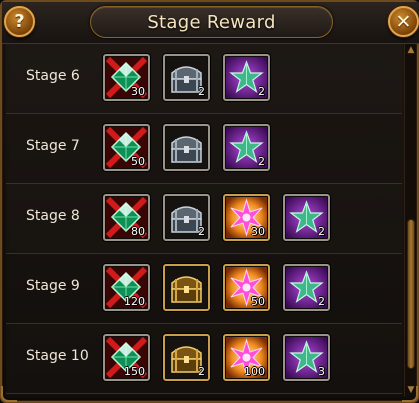 This screenshot has width=419, height=403. I want to click on reward-item-slot: 150, so click(126, 357).